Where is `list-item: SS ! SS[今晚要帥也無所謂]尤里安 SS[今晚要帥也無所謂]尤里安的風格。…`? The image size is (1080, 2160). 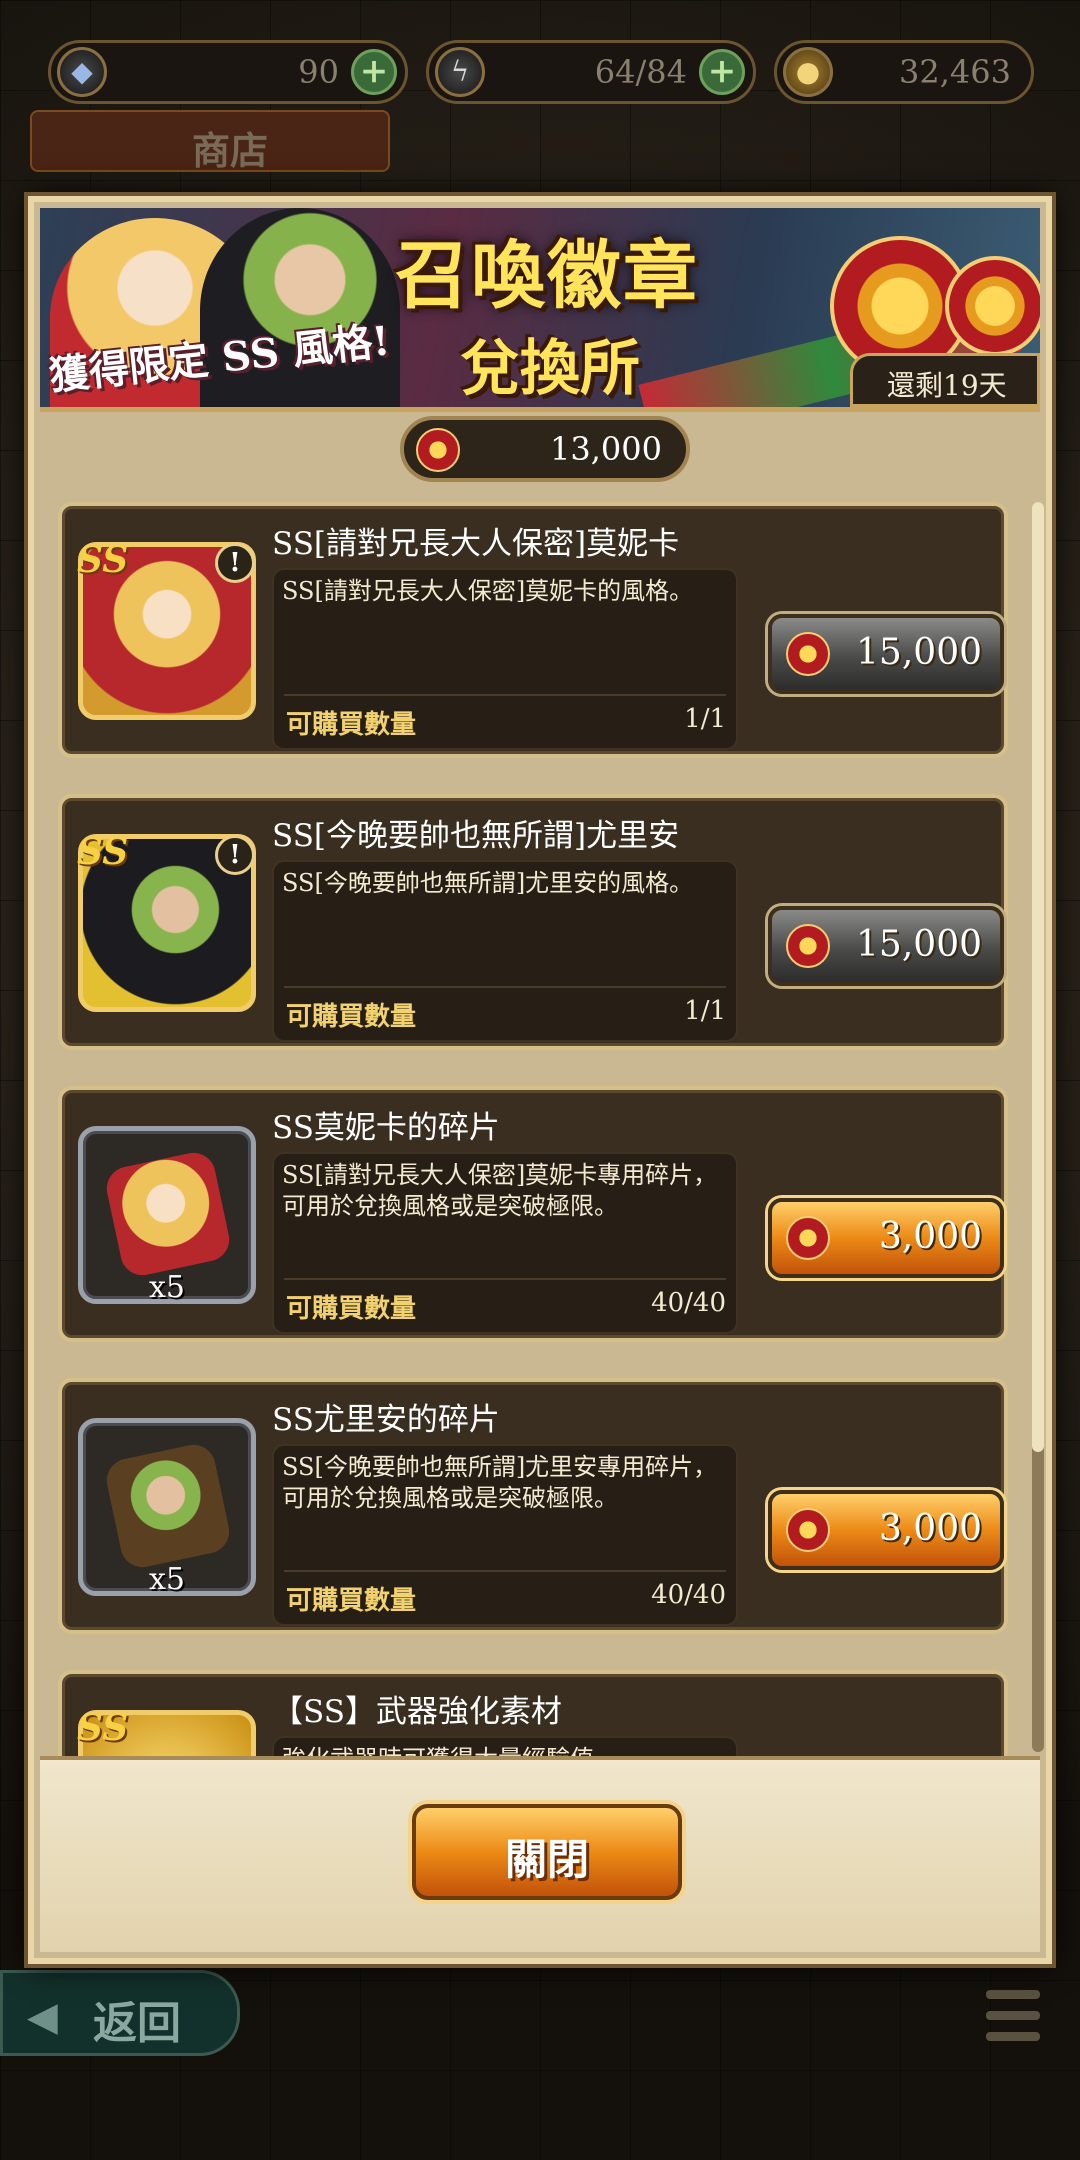 list-item: SS ! SS[今晚要帥也無所謂]尤里安 SS[今晚要帥也無所謂]尤里安的風格。… is located at coordinates (533, 922).